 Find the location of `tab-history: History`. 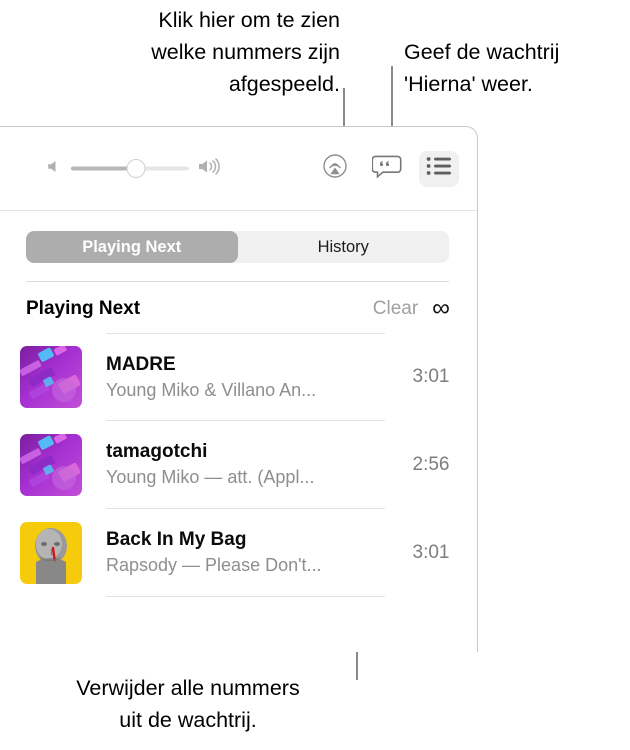

tab-history: History is located at coordinates (344, 247).